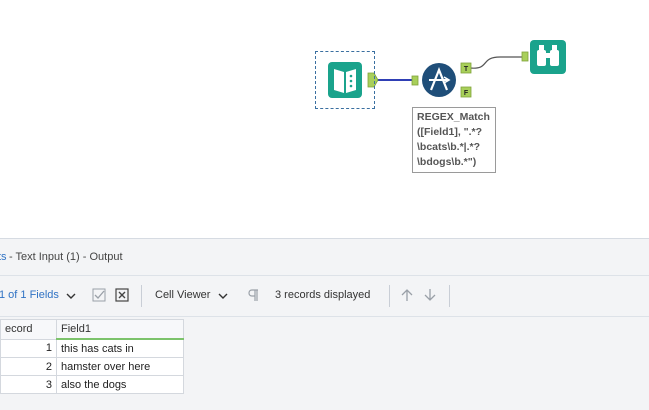 The image size is (649, 410). I want to click on filter-tool, so click(439, 80).